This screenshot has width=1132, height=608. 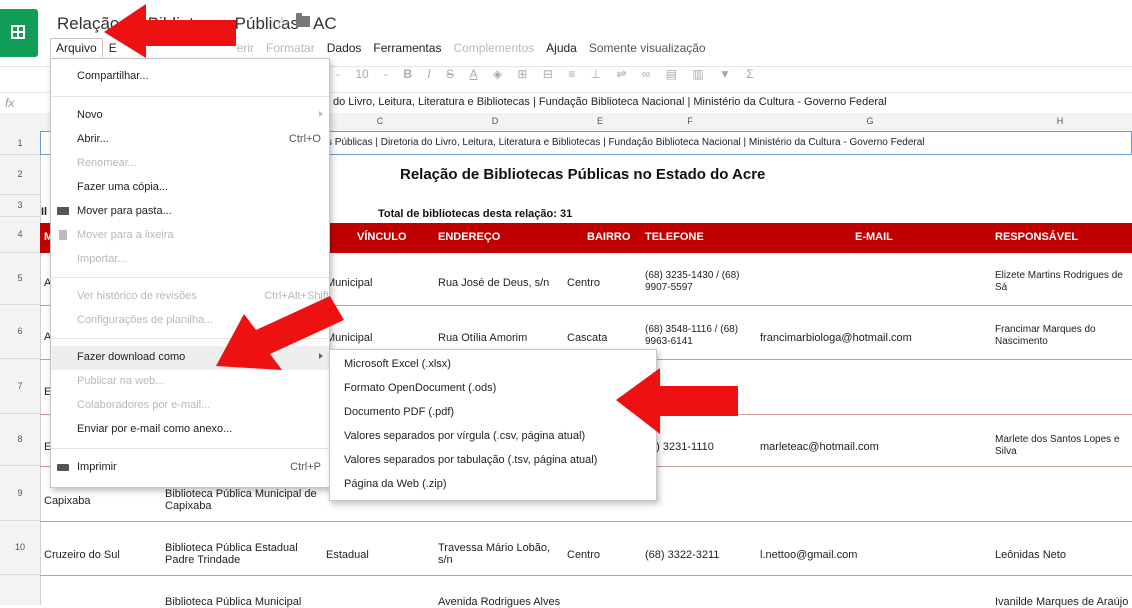 What do you see at coordinates (498, 554) in the screenshot?
I see `table-cell: Travessa Mário Lobão, s/n` at bounding box center [498, 554].